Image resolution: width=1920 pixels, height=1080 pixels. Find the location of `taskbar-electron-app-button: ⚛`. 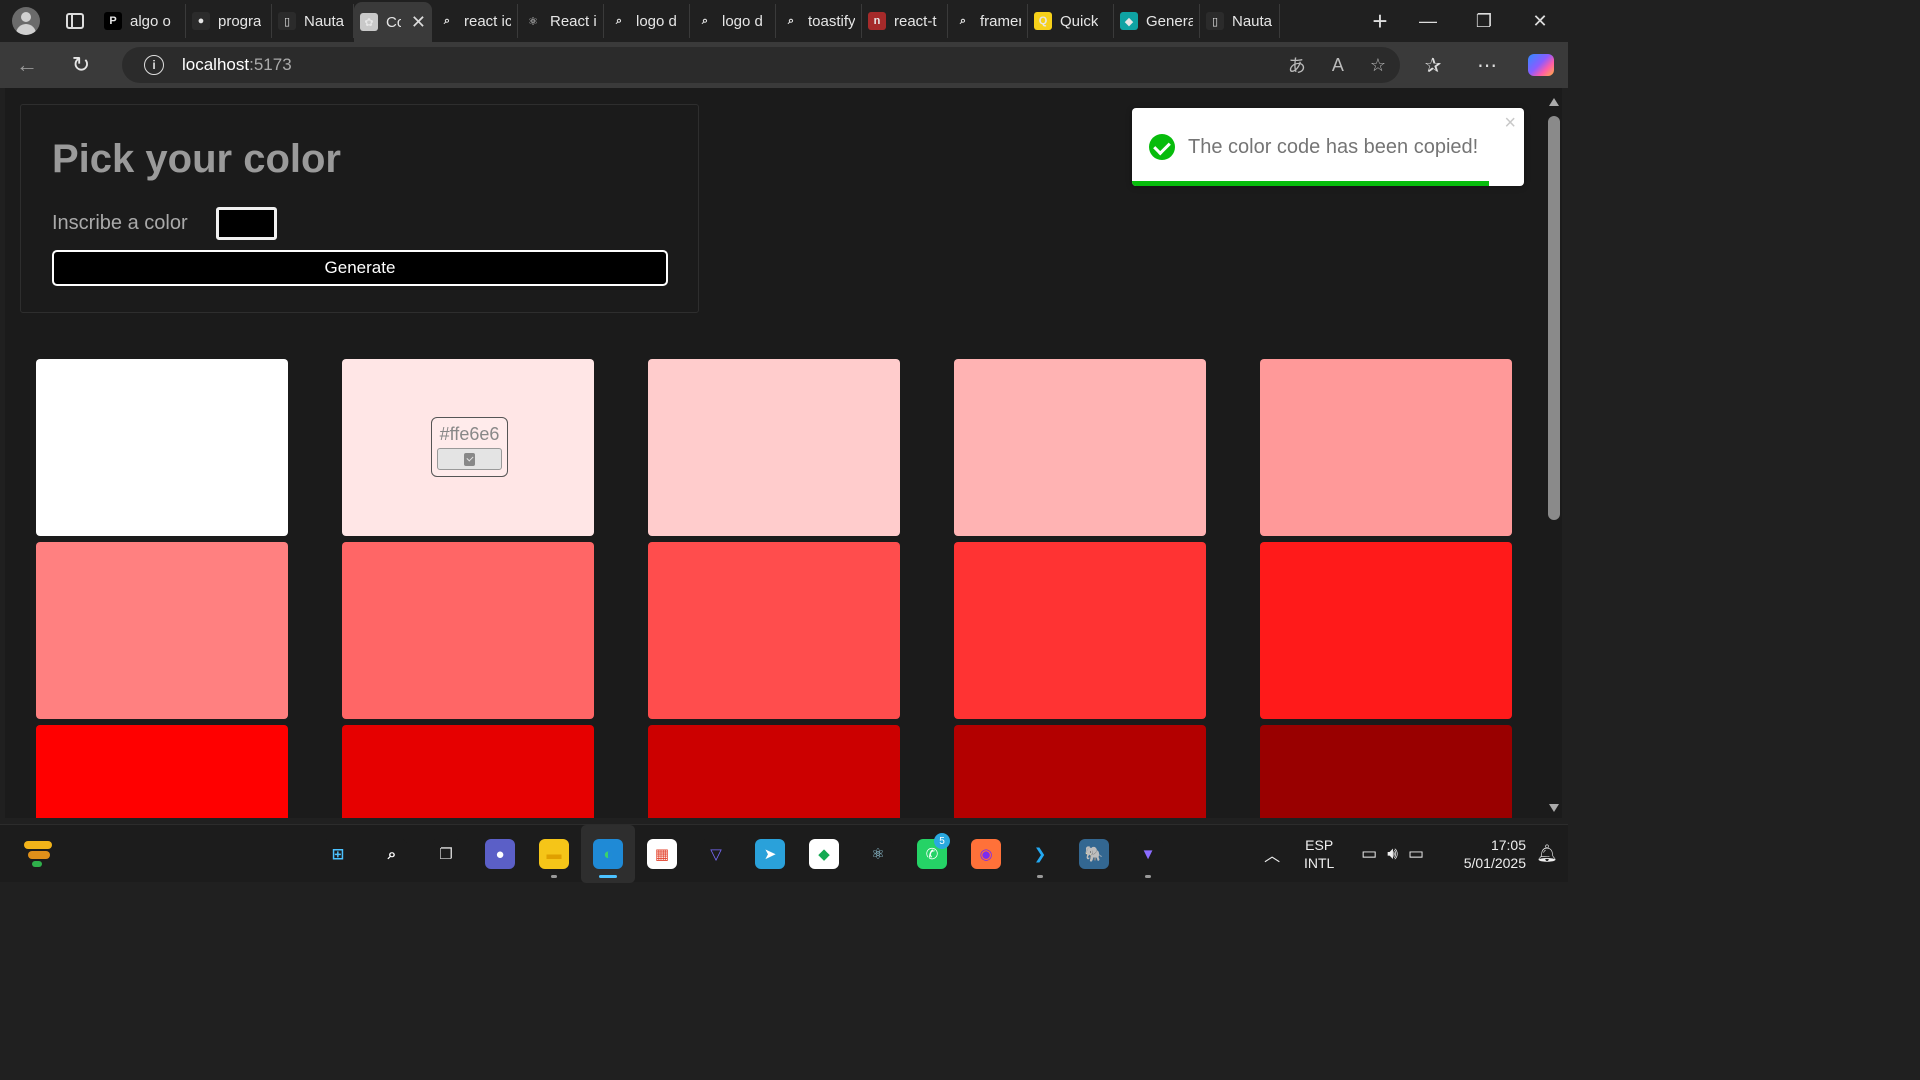

taskbar-electron-app-button: ⚛ is located at coordinates (878, 854).